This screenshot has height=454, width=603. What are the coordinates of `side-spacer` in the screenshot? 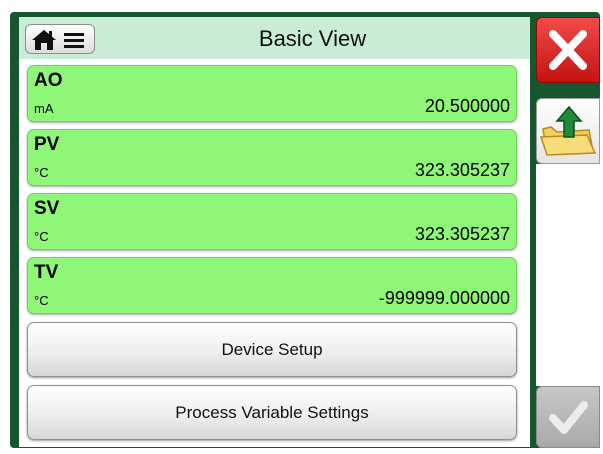 It's located at (568, 275).